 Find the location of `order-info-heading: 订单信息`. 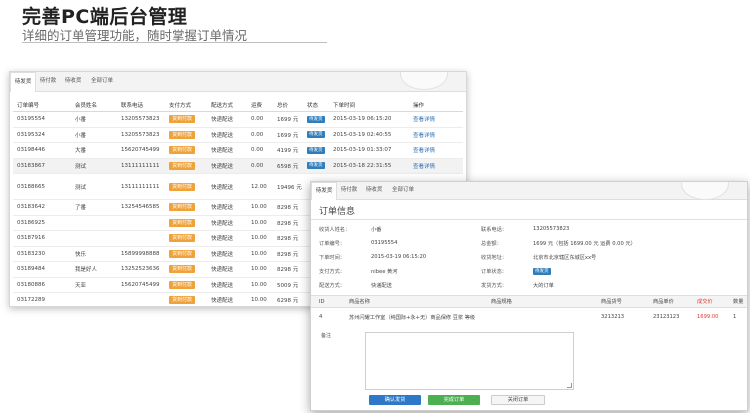

order-info-heading: 订单信息 is located at coordinates (337, 212).